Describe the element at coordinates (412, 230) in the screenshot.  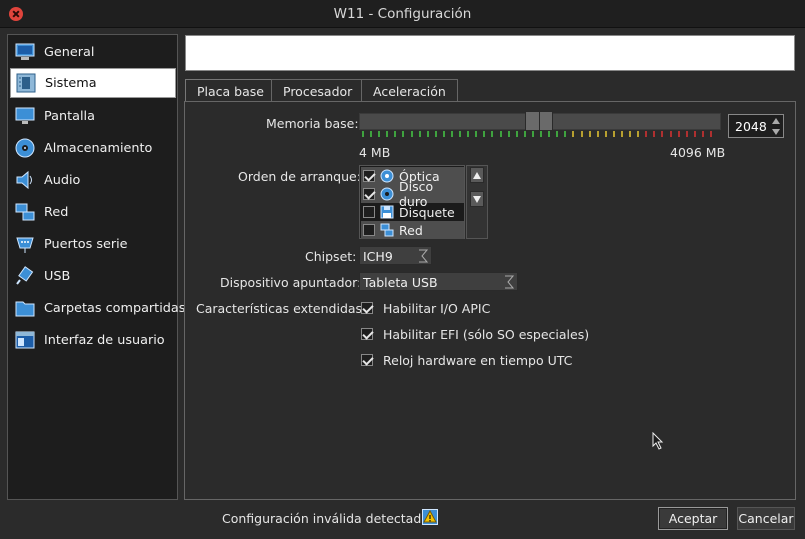
I see `boot-item-red: Red` at that location.